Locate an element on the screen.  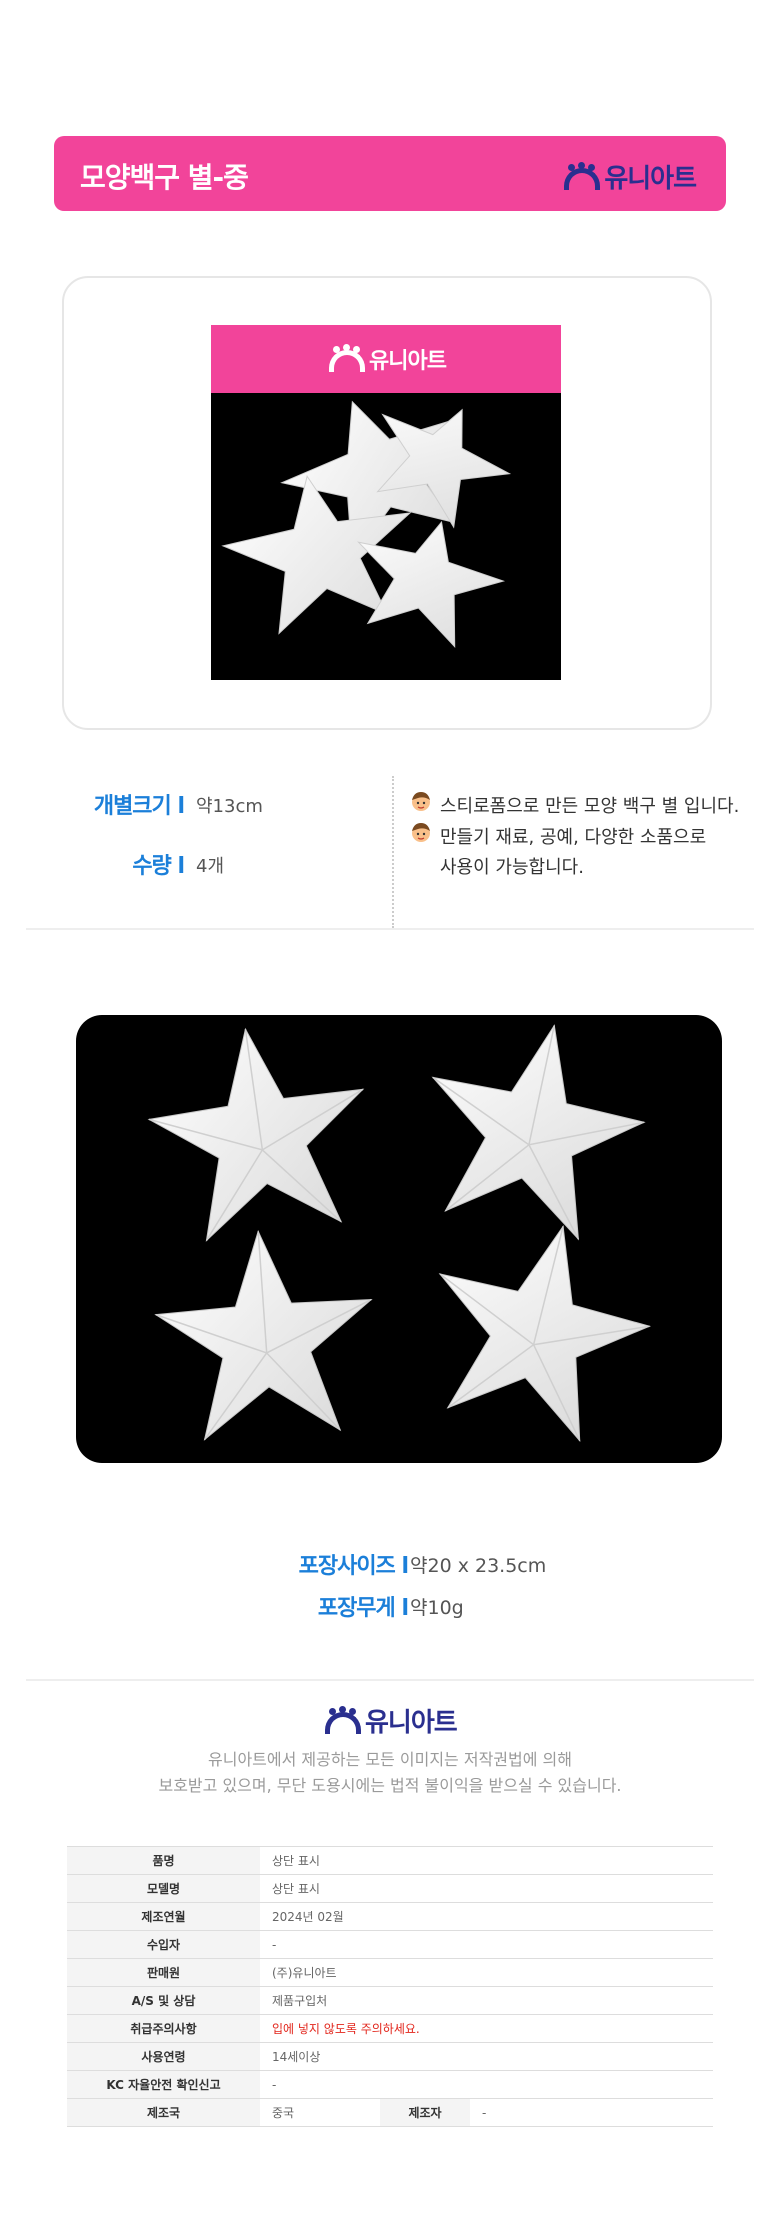
info-value: 2024년 02월 is located at coordinates (486, 1916).